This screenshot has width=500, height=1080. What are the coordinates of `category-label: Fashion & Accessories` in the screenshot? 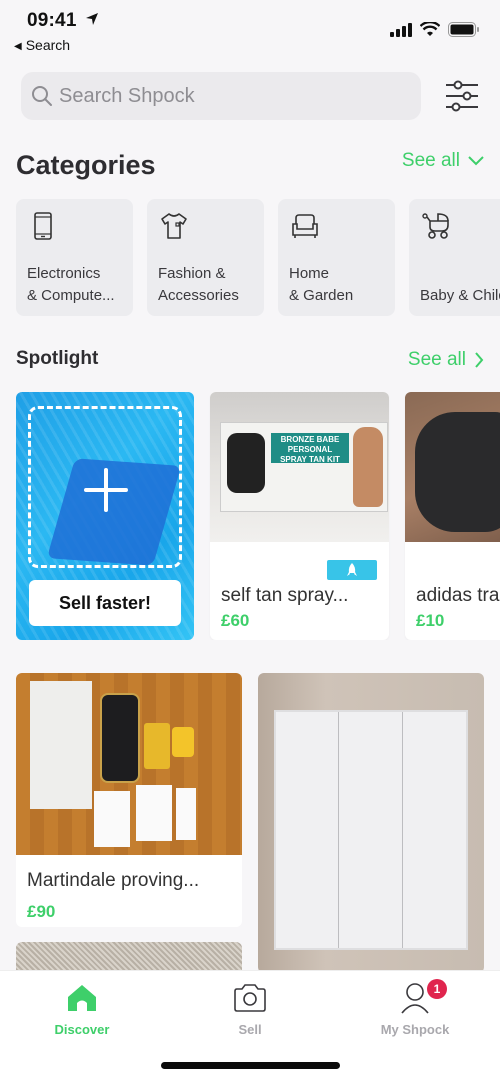 It's located at (198, 284).